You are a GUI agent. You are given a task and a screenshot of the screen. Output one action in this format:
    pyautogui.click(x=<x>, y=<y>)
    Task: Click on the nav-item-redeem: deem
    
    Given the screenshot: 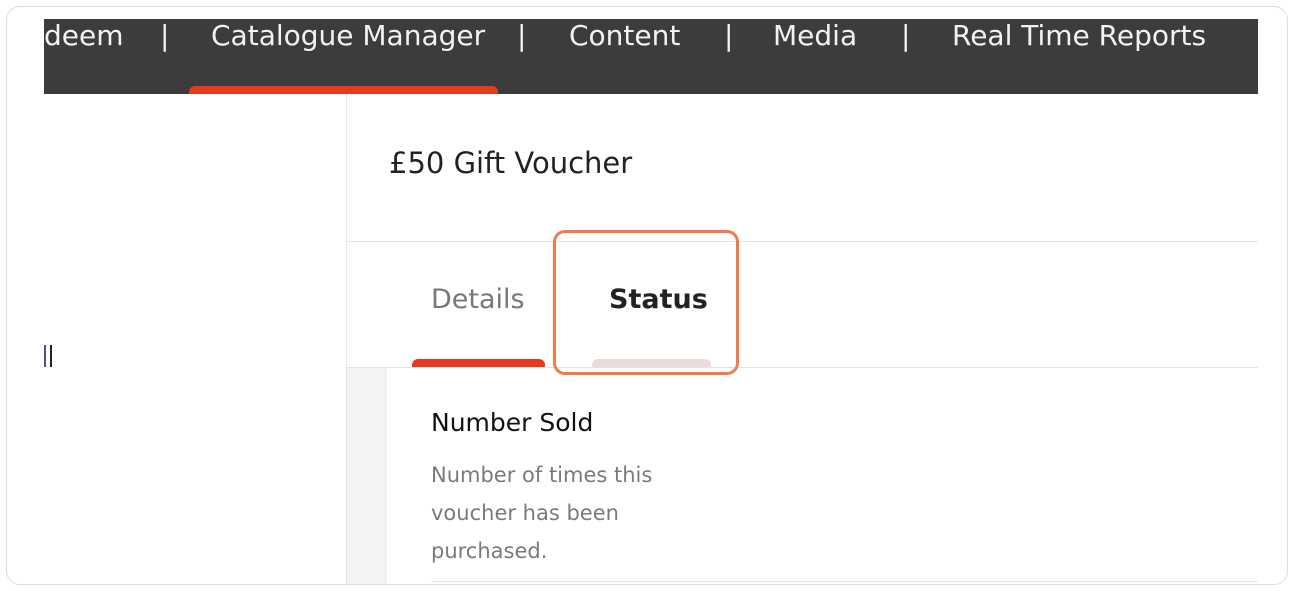 What is the action you would take?
    pyautogui.click(x=84, y=36)
    